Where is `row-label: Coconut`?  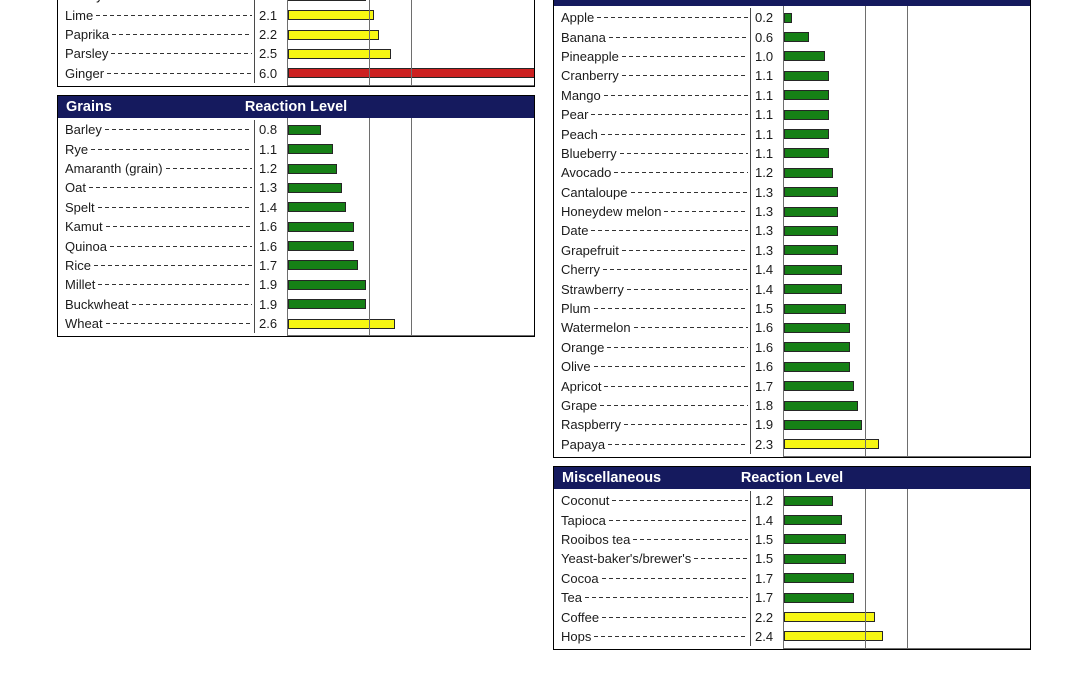 row-label: Coconut is located at coordinates (652, 500).